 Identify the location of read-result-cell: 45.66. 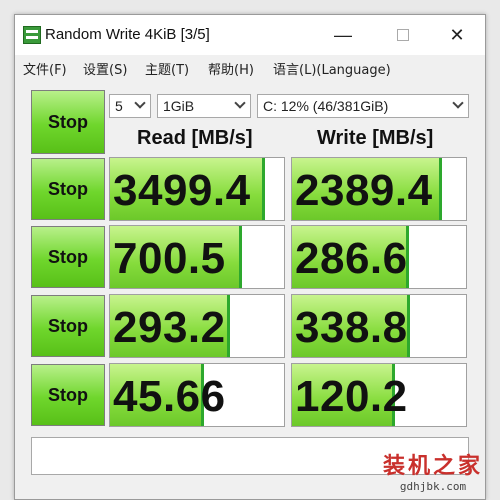
(197, 395).